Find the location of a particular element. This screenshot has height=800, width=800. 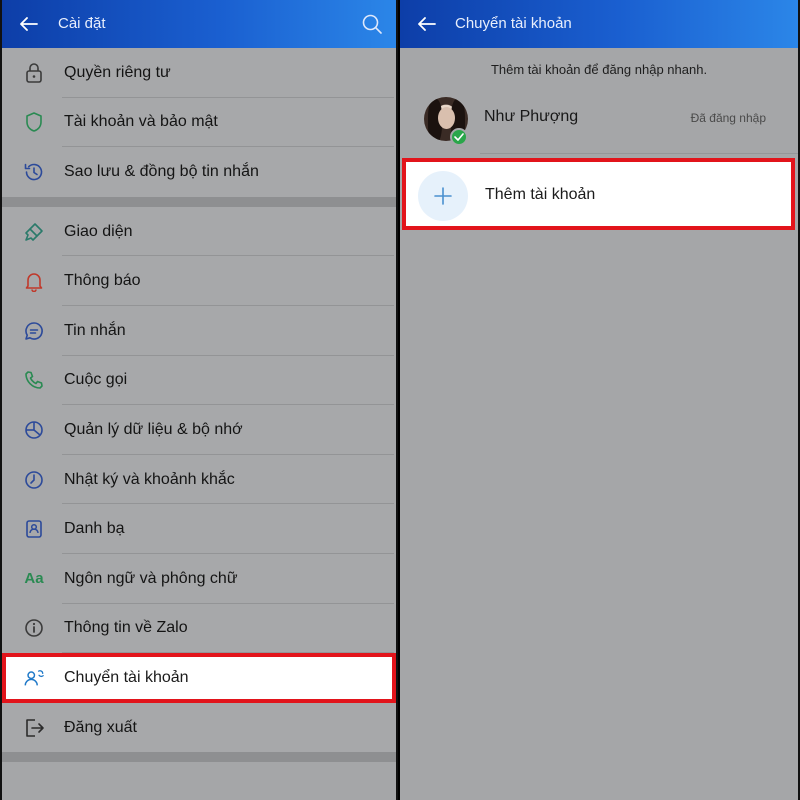

logout-icon is located at coordinates (34, 728).